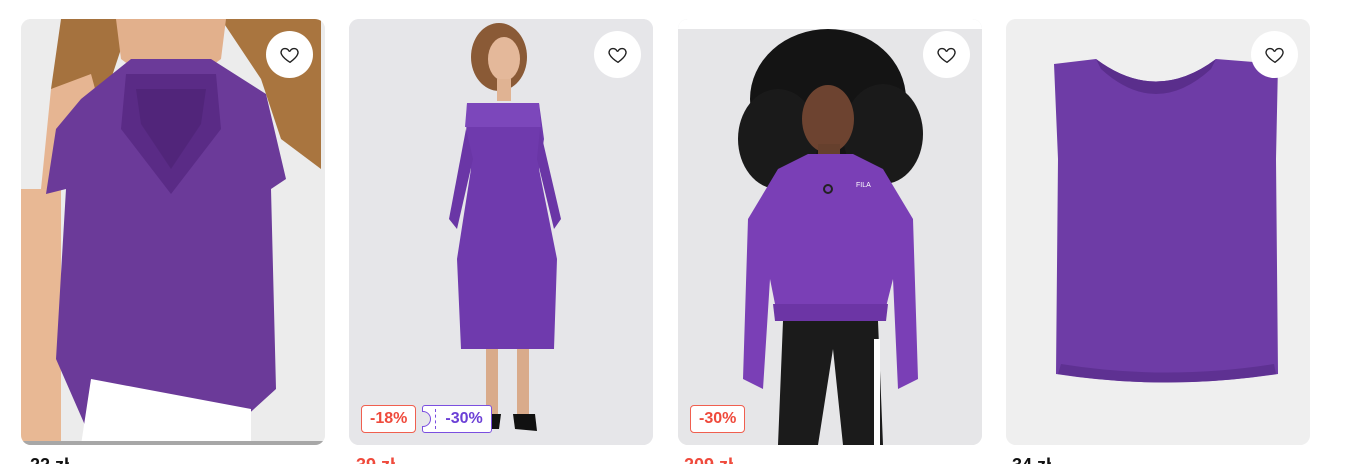  Describe the element at coordinates (389, 419) in the screenshot. I see `discount-badge: -18%` at that location.